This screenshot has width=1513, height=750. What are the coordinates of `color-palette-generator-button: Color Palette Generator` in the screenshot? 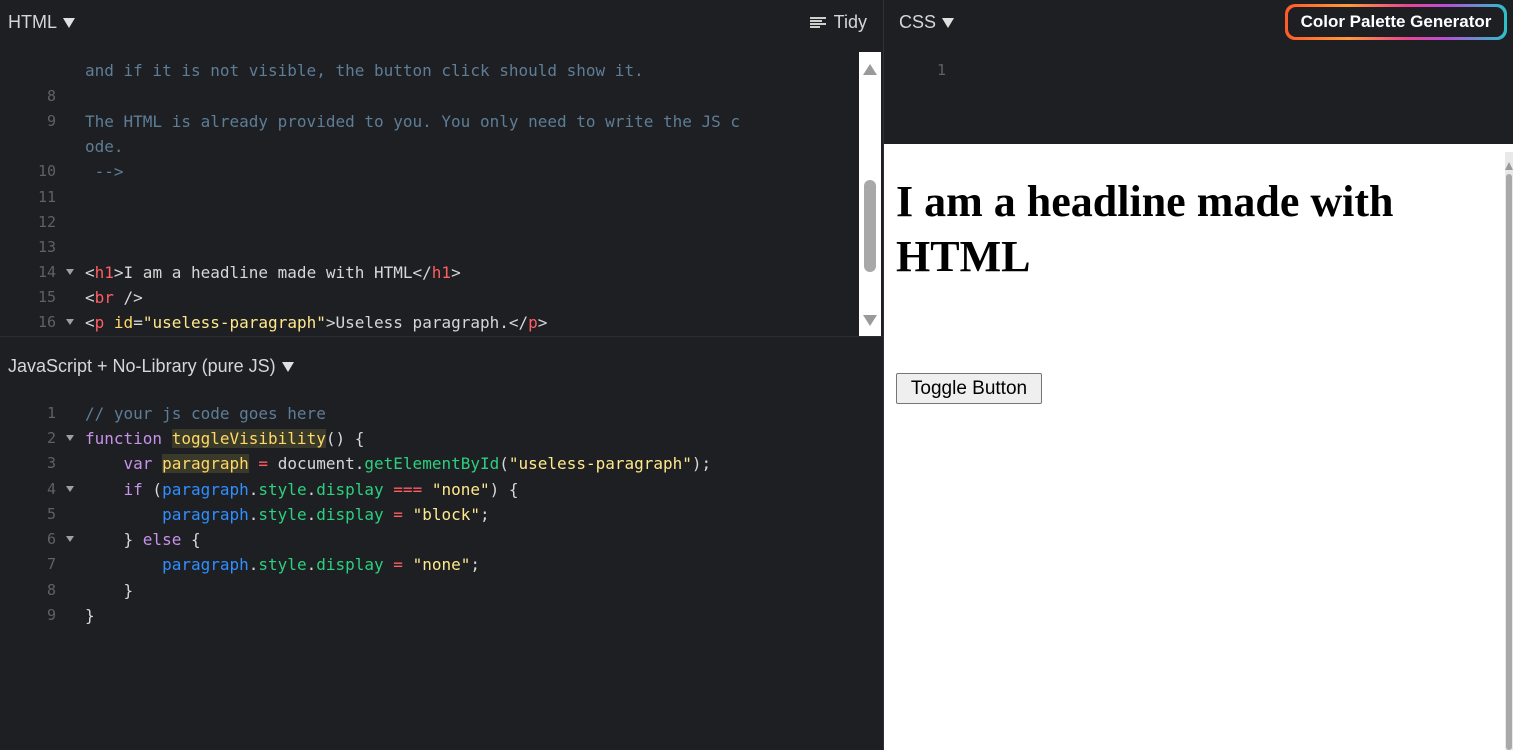 It's located at (1396, 22).